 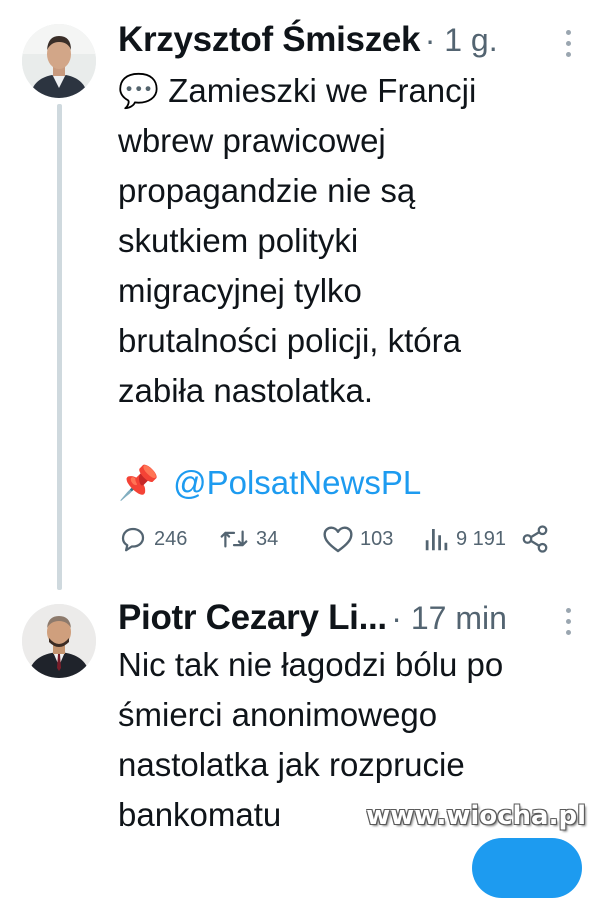 What do you see at coordinates (240, 290) in the screenshot?
I see `text-line: migracyjnej tylko` at bounding box center [240, 290].